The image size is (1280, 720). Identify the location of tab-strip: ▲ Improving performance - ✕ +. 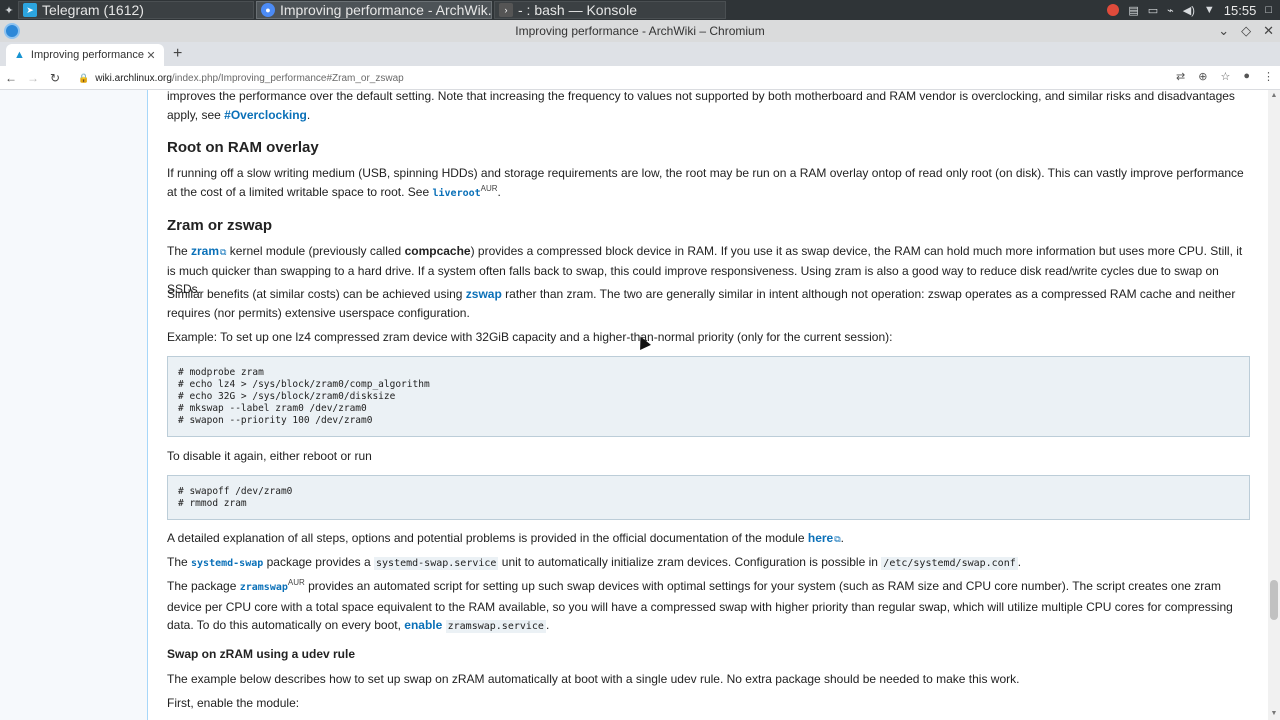
(640, 54).